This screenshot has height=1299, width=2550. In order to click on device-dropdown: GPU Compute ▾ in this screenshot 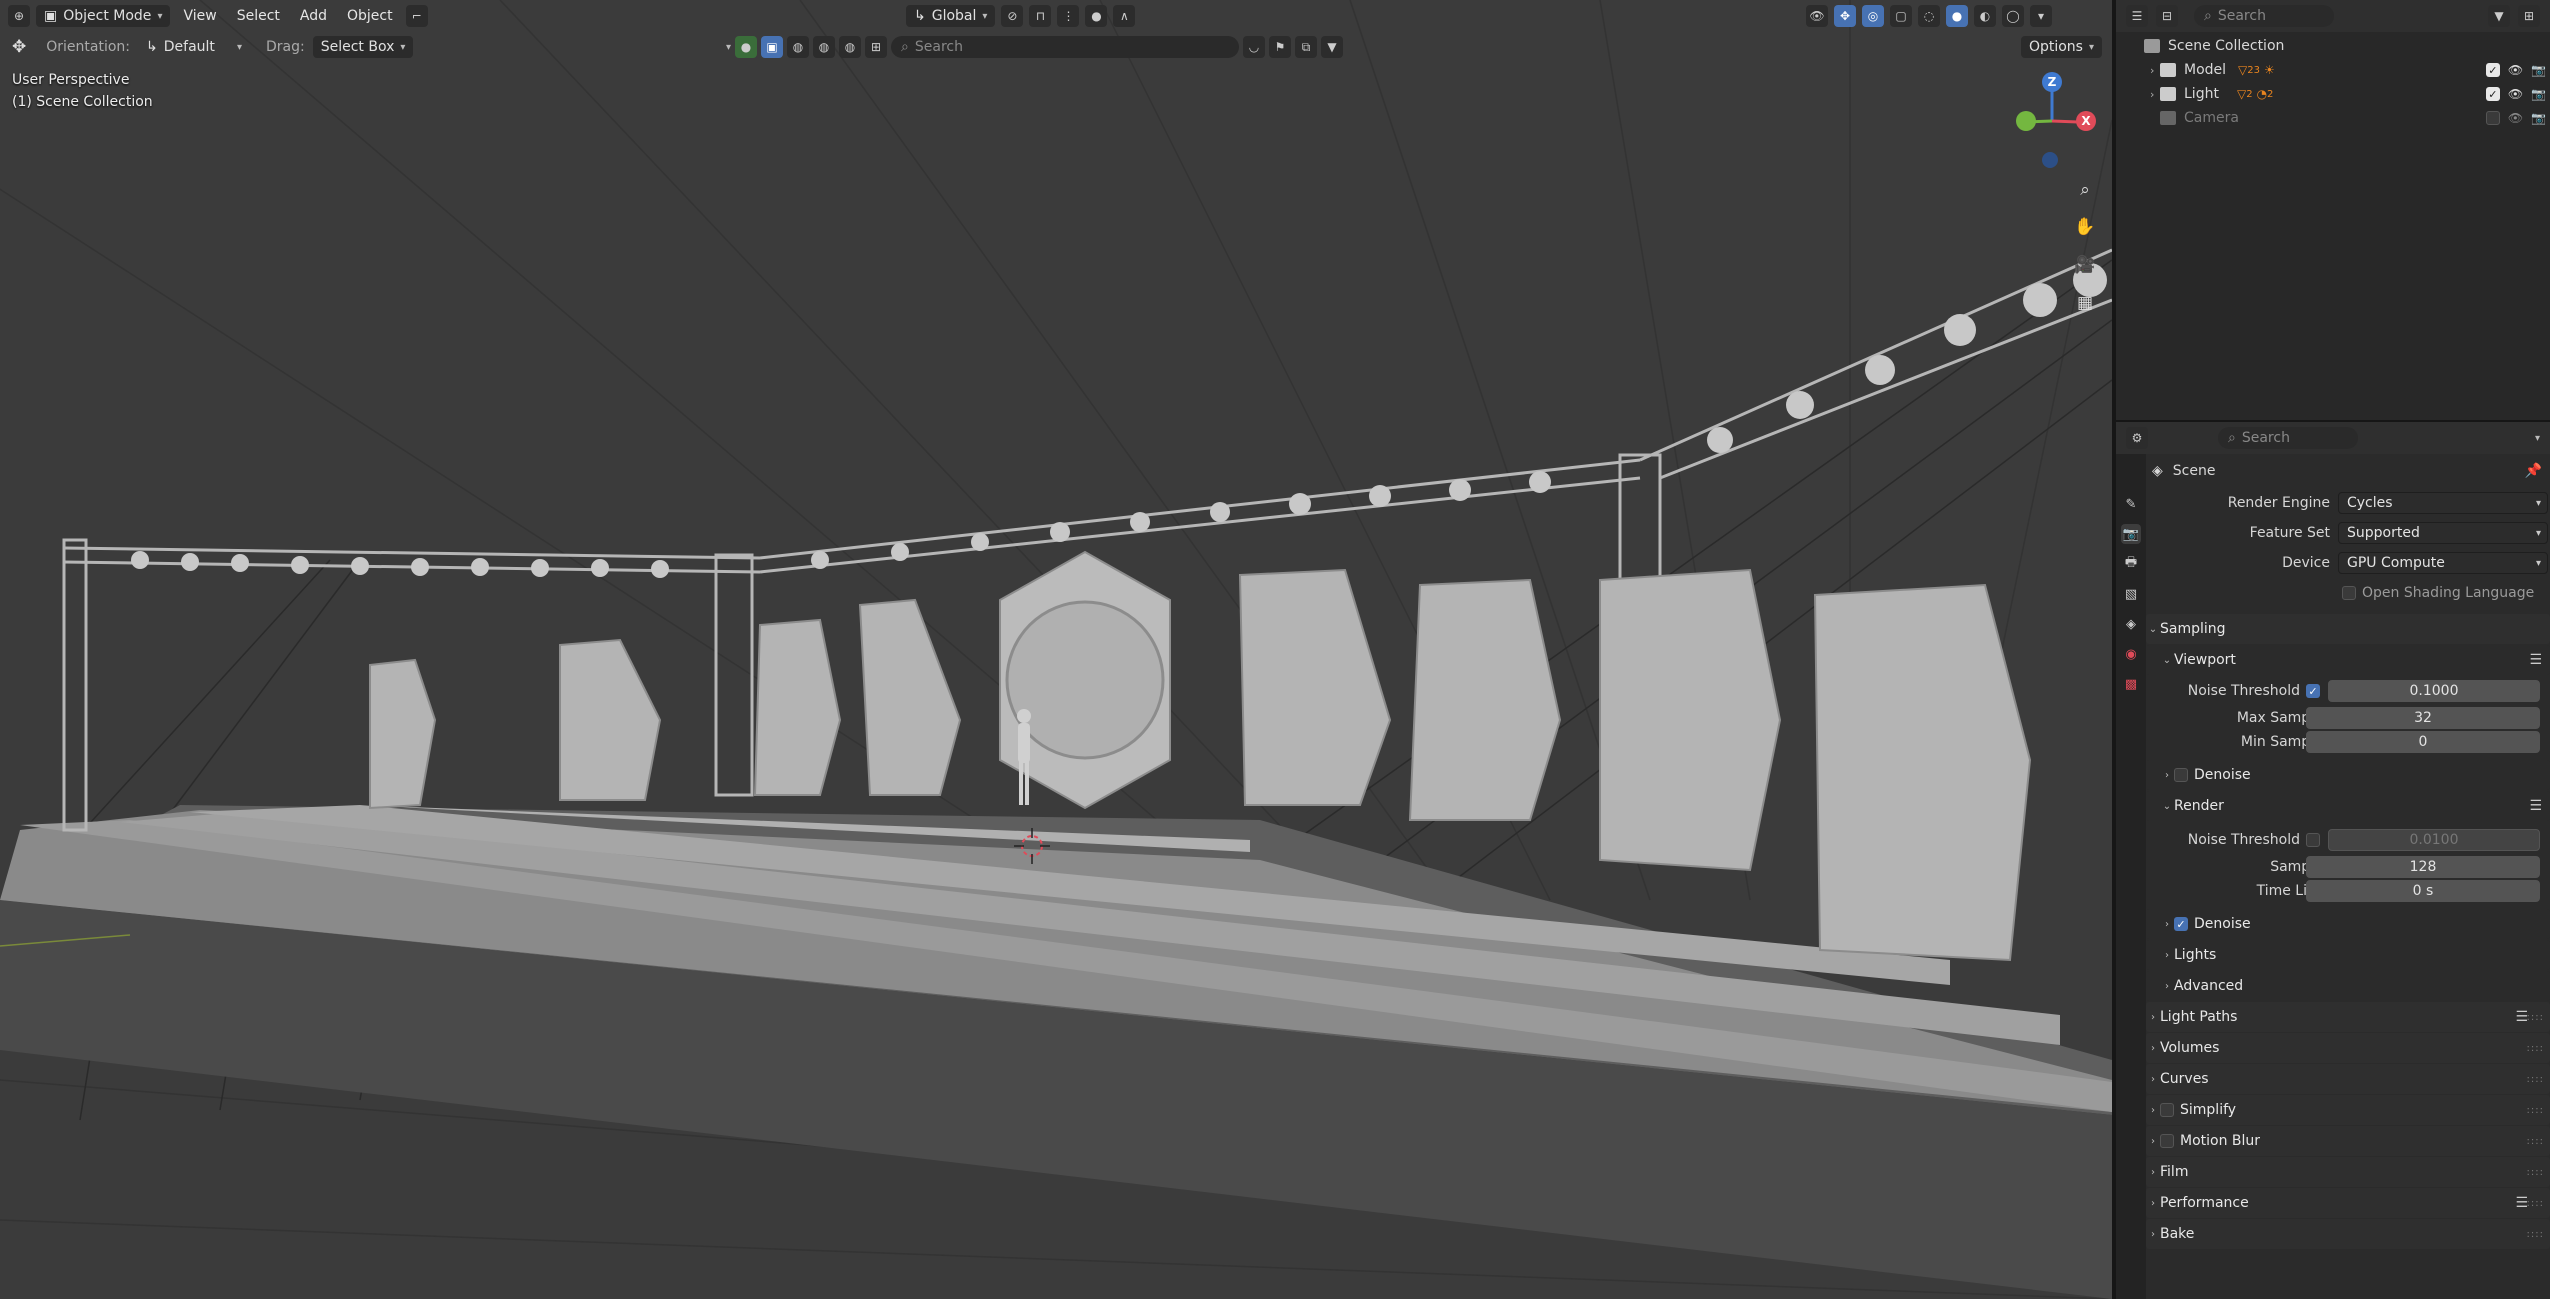, I will do `click(2443, 563)`.